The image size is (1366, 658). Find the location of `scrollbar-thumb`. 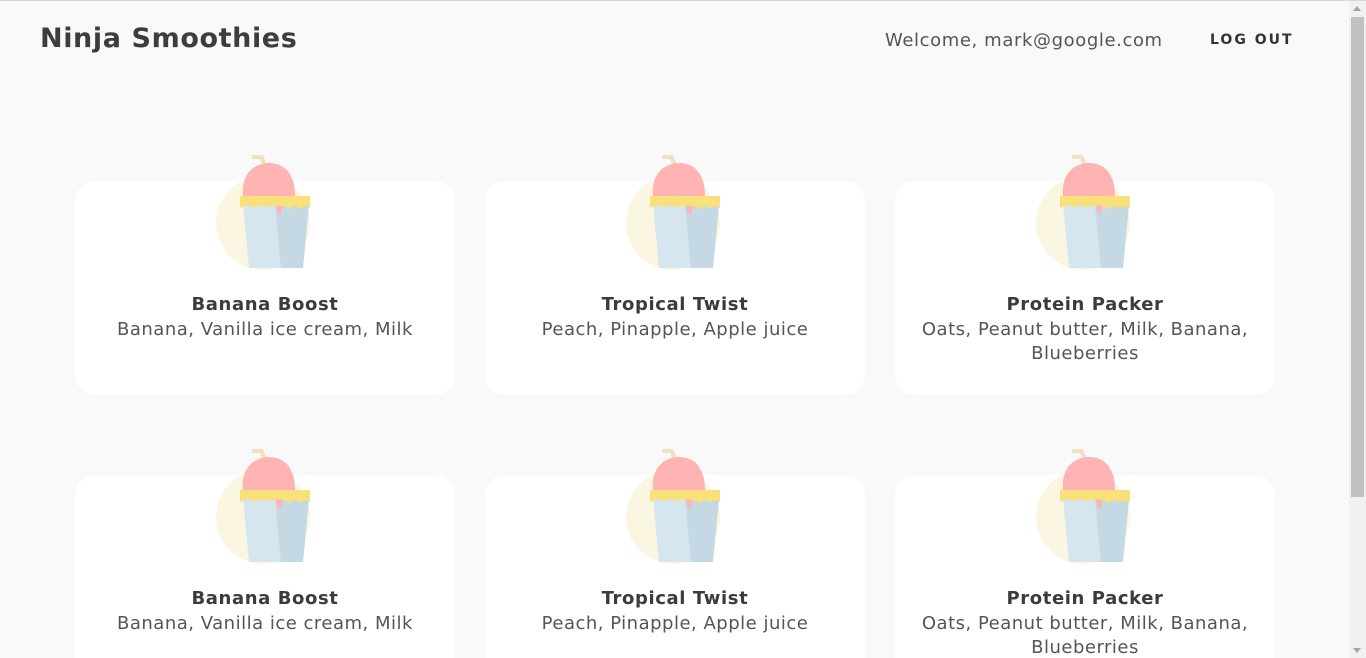

scrollbar-thumb is located at coordinates (1357, 257).